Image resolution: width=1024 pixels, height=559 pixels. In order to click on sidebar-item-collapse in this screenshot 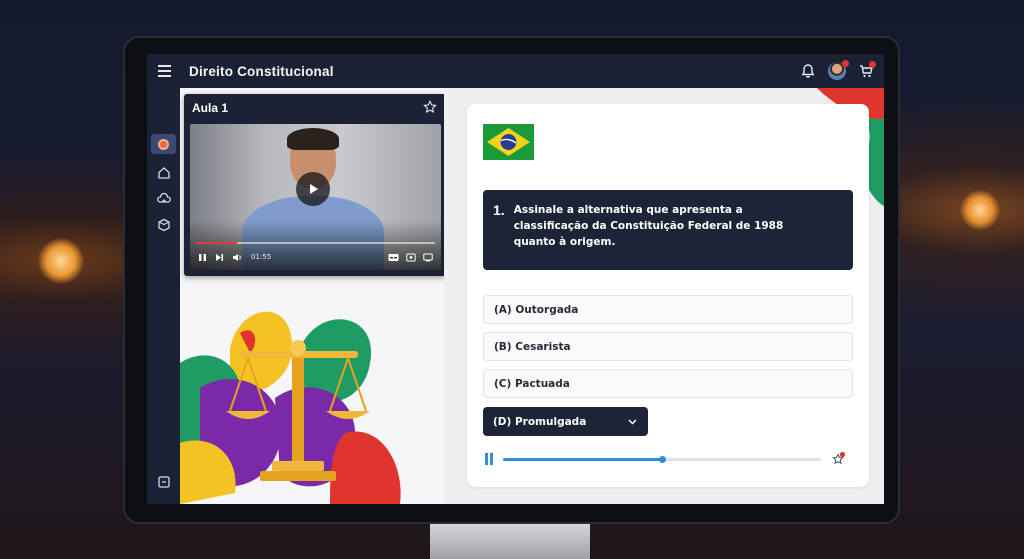, I will do `click(163, 482)`.